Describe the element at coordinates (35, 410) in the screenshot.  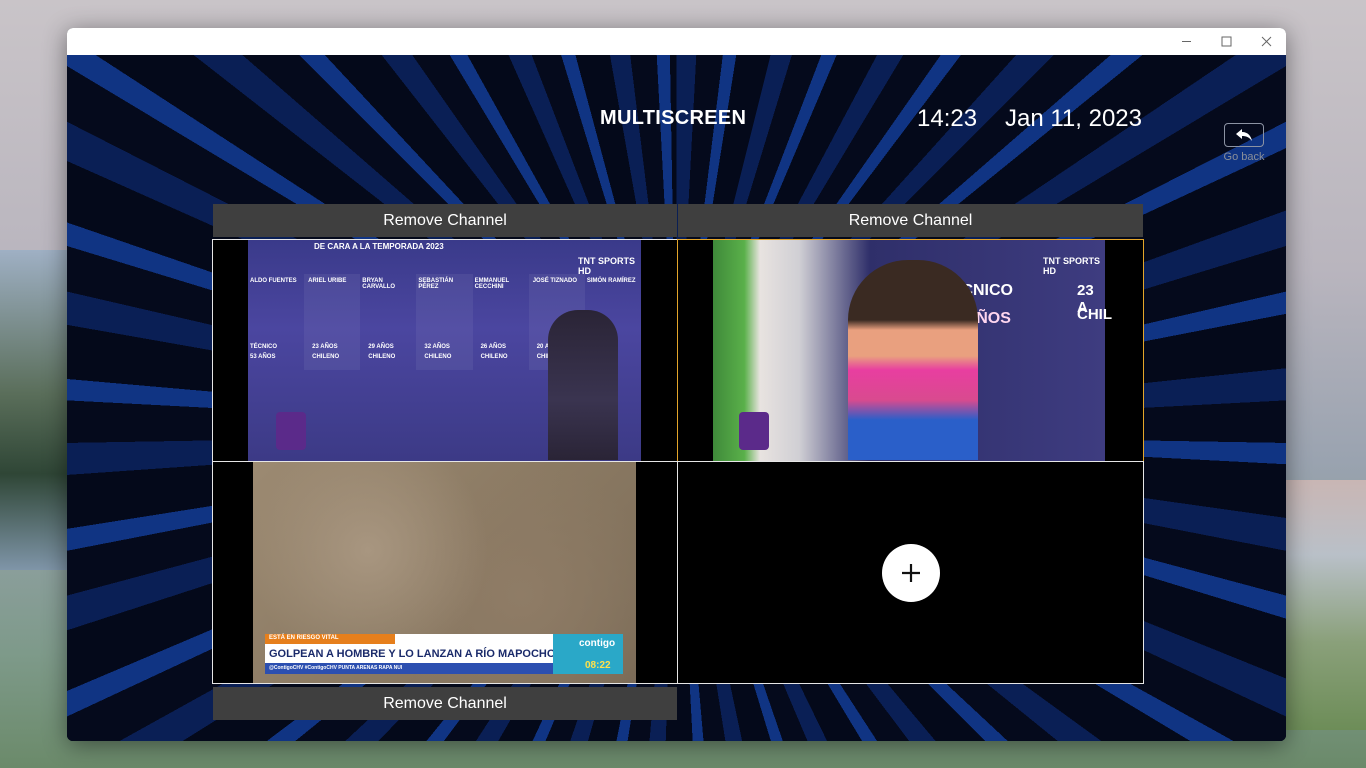
I see `desktop-wallpaper-left` at that location.